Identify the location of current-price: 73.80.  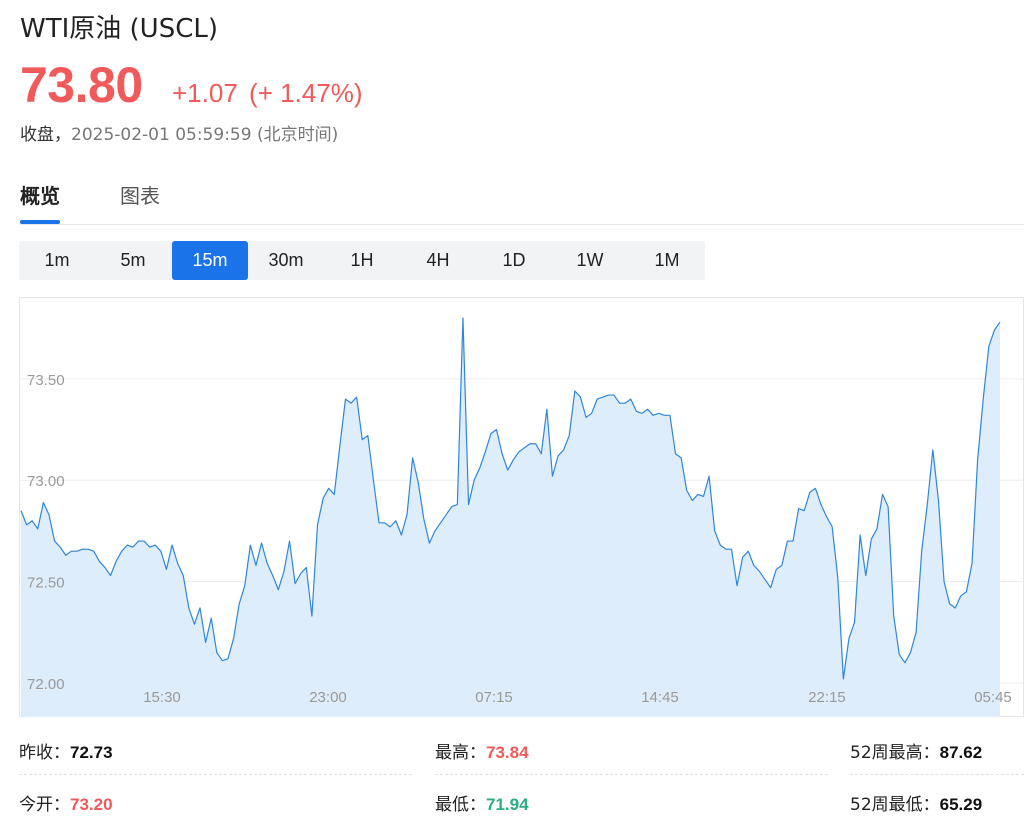
(81, 85).